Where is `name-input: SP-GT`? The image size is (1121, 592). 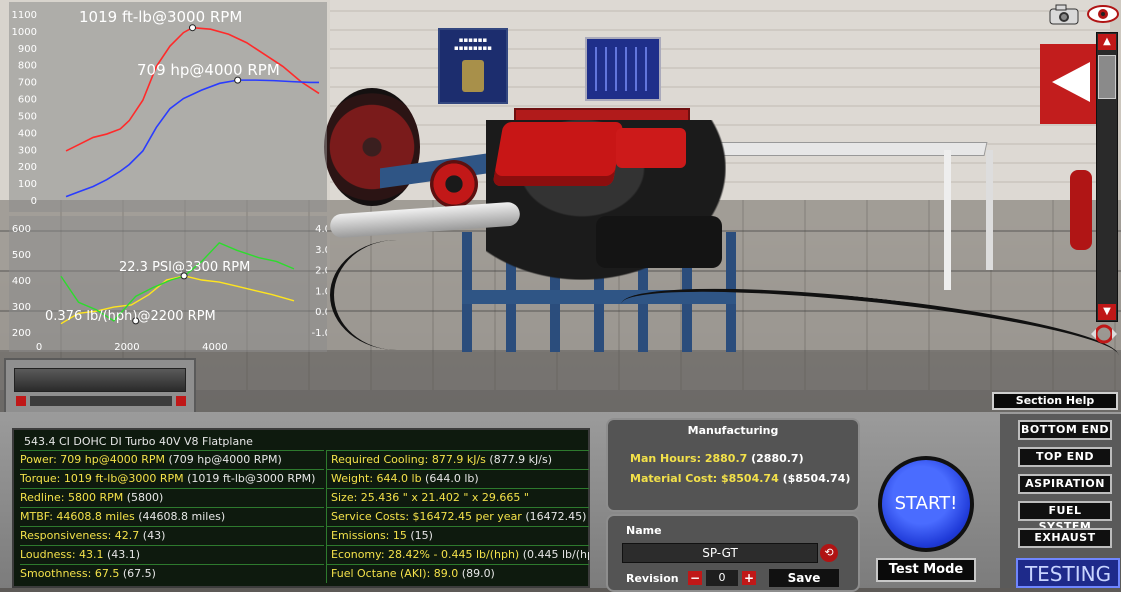 name-input: SP-GT is located at coordinates (720, 553).